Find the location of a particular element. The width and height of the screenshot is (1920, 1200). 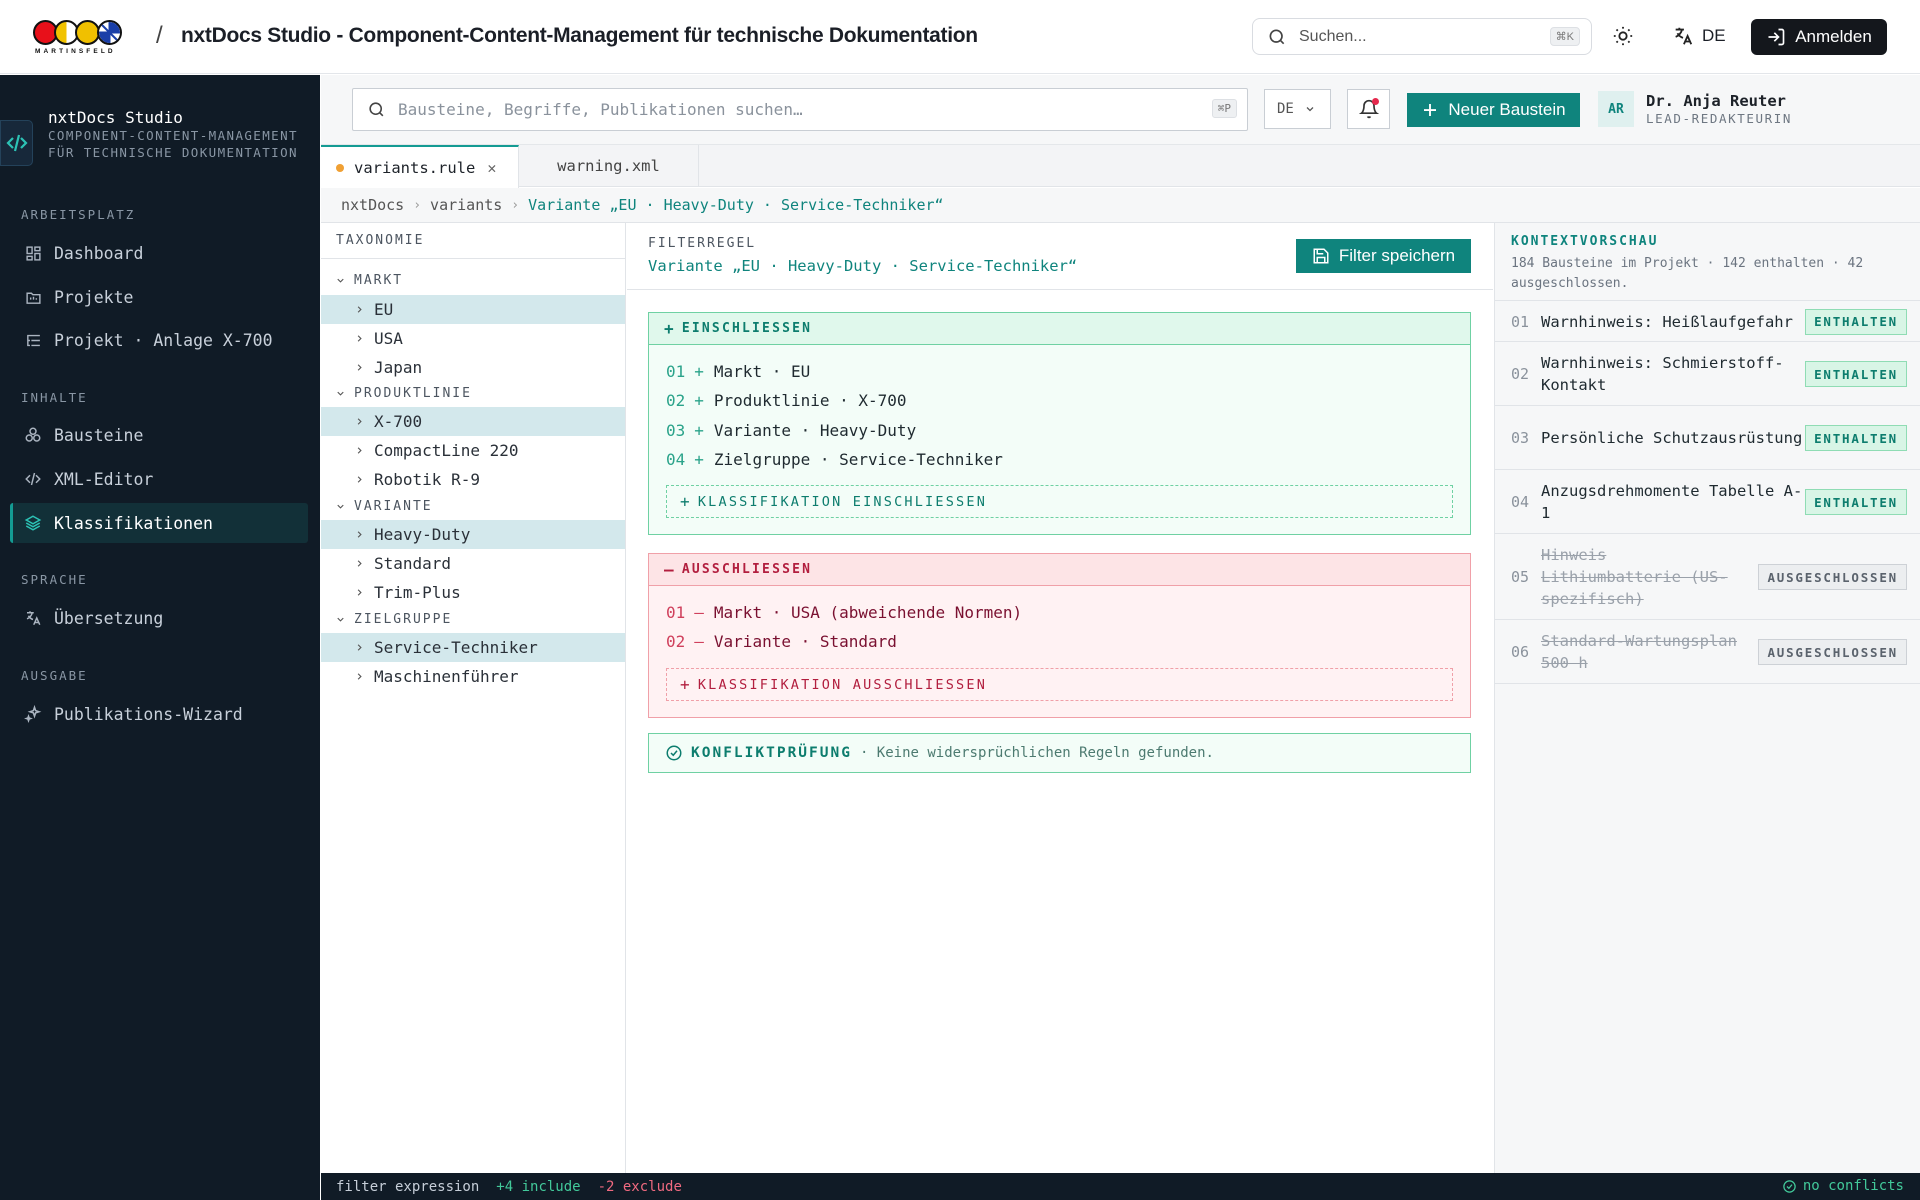

search-icon is located at coordinates (376, 109).